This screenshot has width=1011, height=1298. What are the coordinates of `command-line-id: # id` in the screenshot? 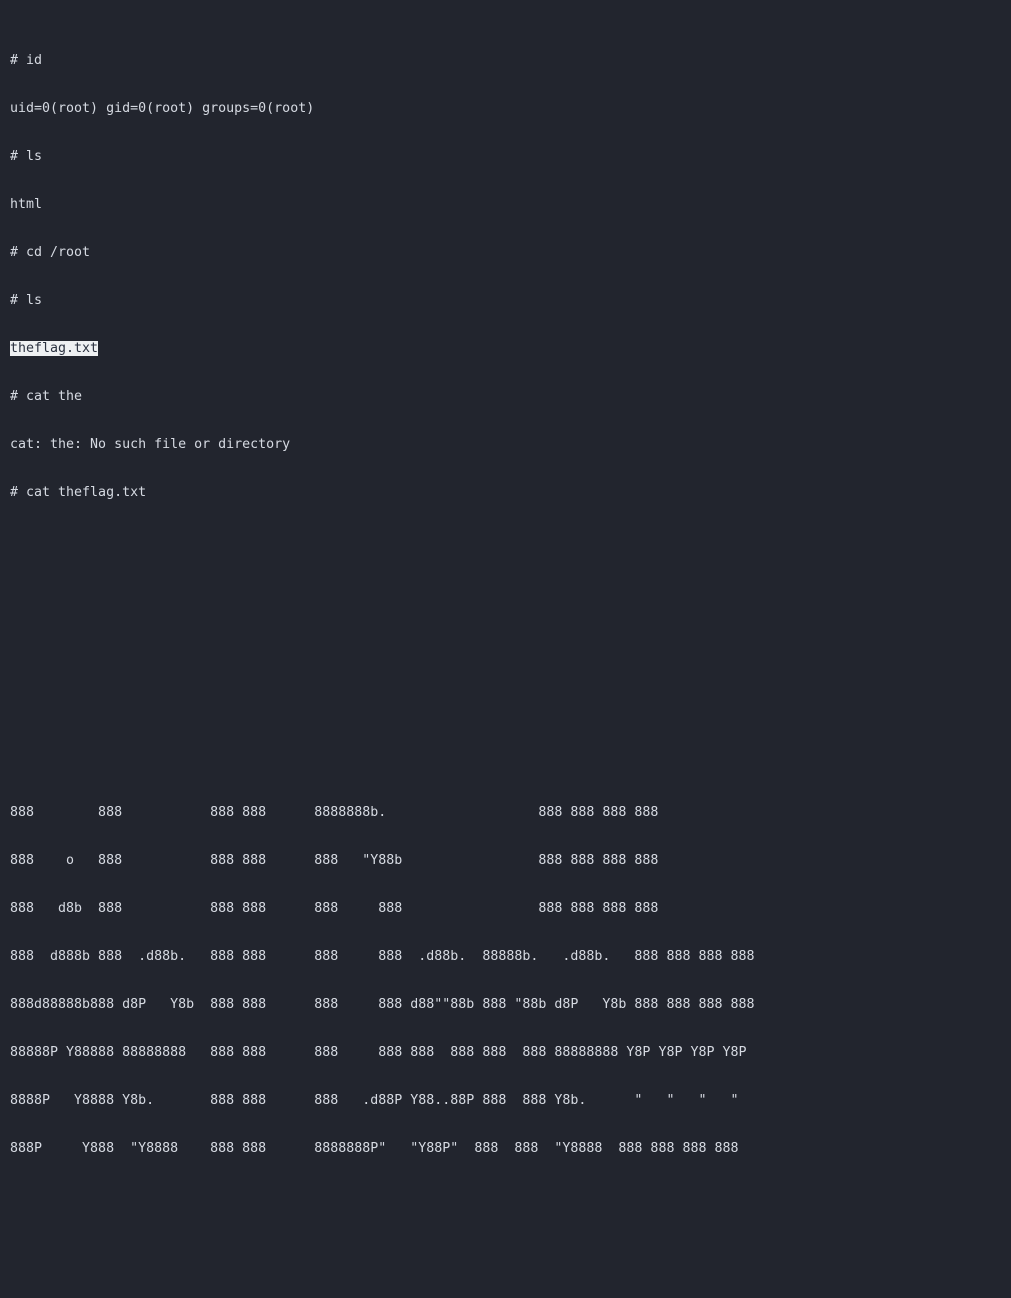 It's located at (26, 60).